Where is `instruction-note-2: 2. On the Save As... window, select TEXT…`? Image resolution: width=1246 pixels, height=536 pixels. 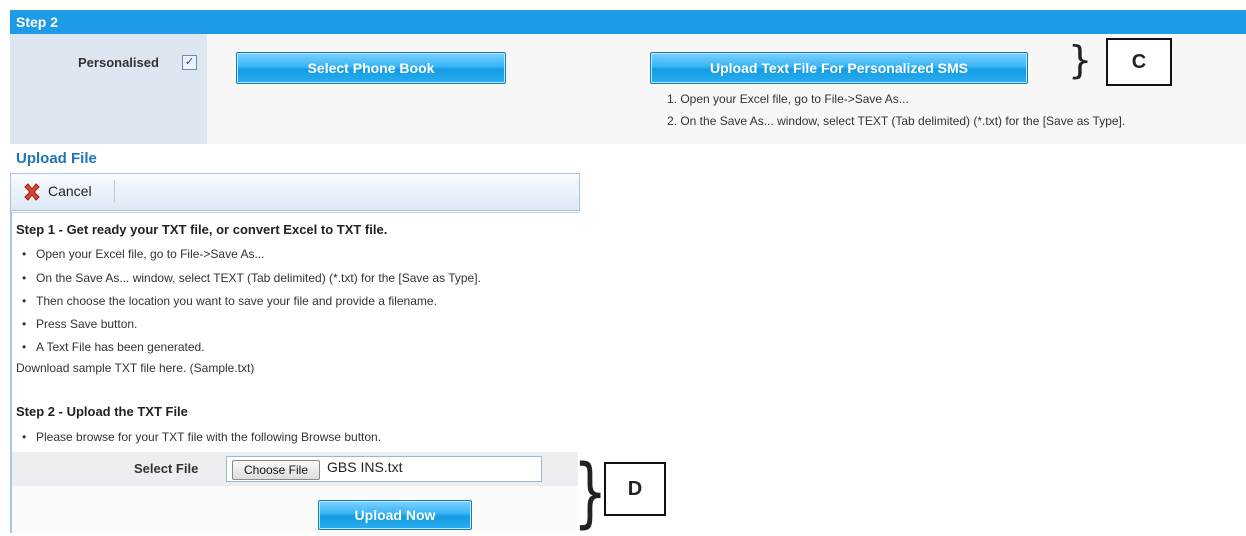
instruction-note-2: 2. On the Save As... window, select TEXT… is located at coordinates (896, 121).